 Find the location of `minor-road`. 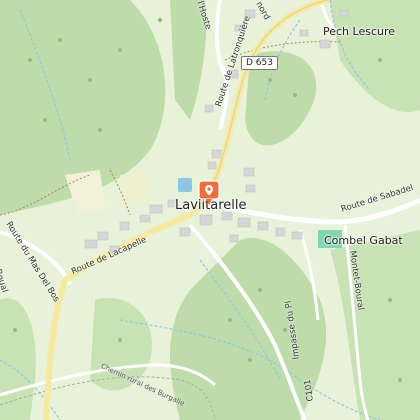

minor-road is located at coordinates (222, 65).